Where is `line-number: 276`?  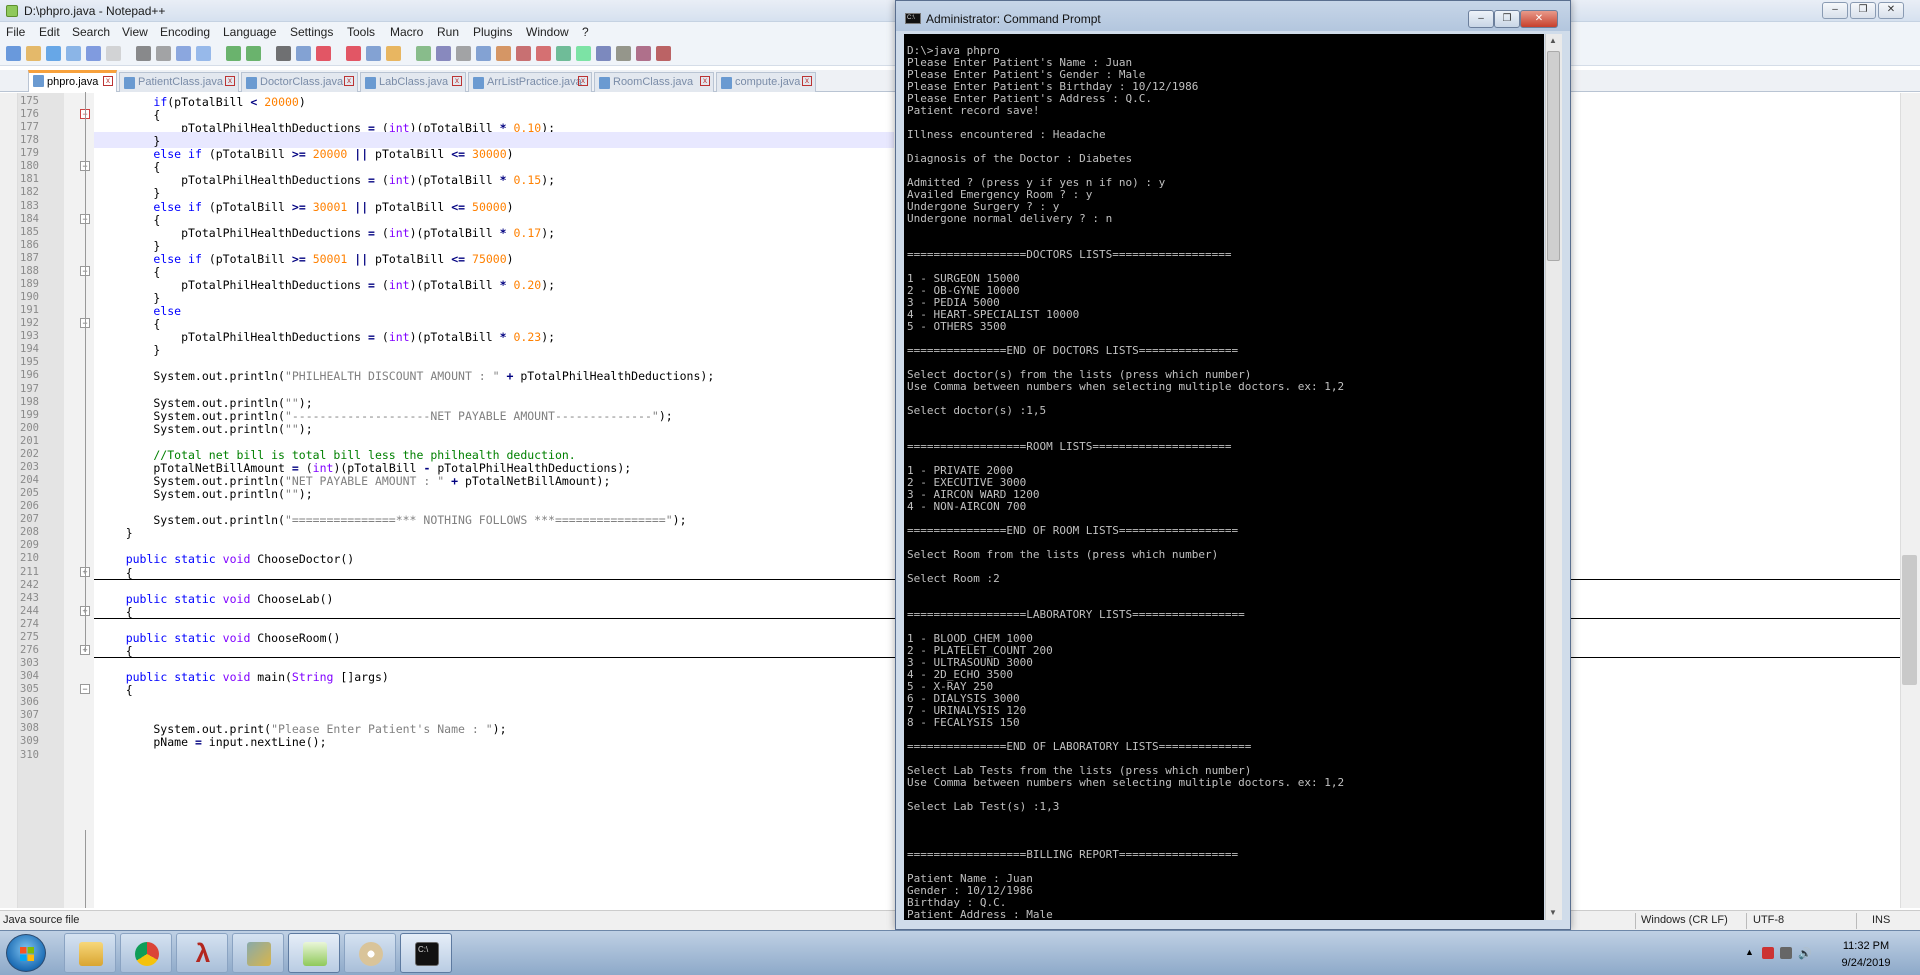 line-number: 276 is located at coordinates (29, 650).